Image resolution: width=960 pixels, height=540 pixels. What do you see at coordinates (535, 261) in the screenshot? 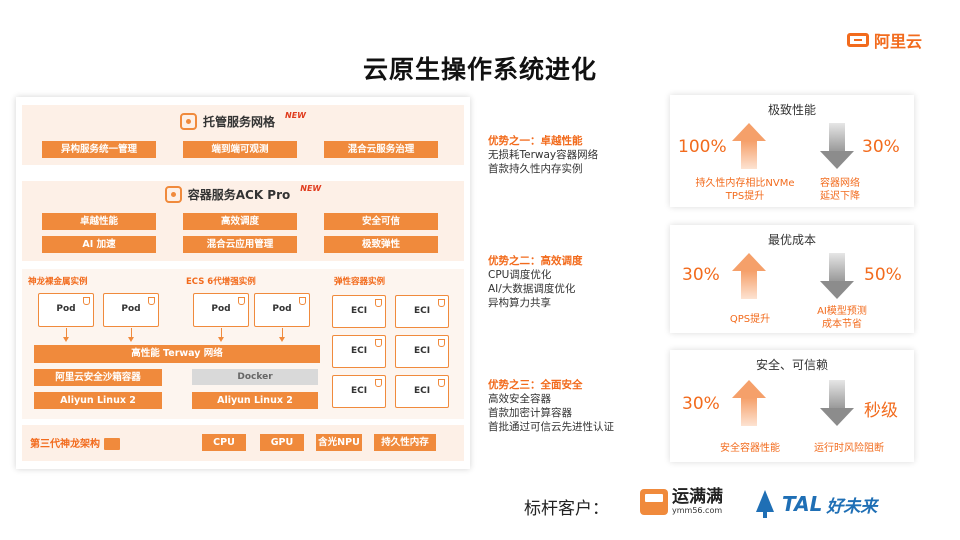
I see `advantage-heading: 优势之二：高效调度` at bounding box center [535, 261].